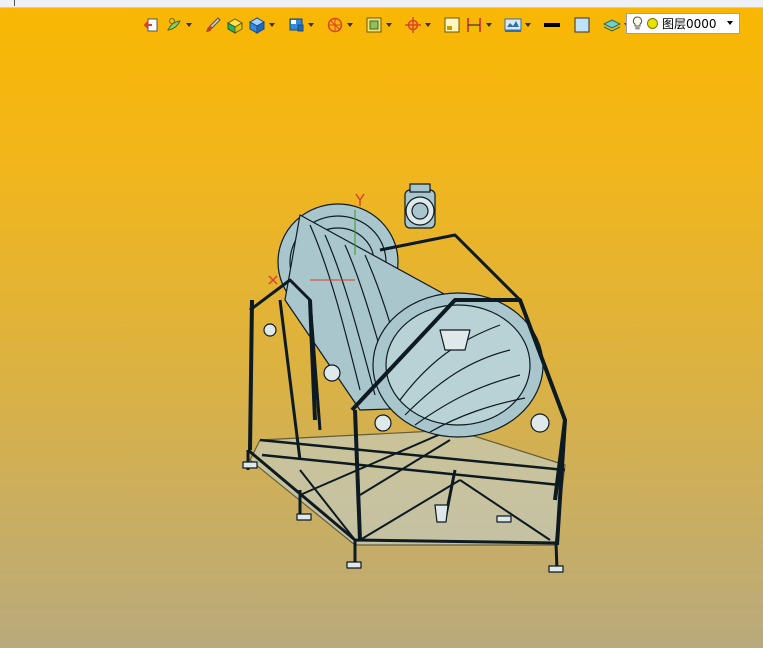 This screenshot has width=763, height=648. I want to click on display-mode-icon, so click(174, 24).